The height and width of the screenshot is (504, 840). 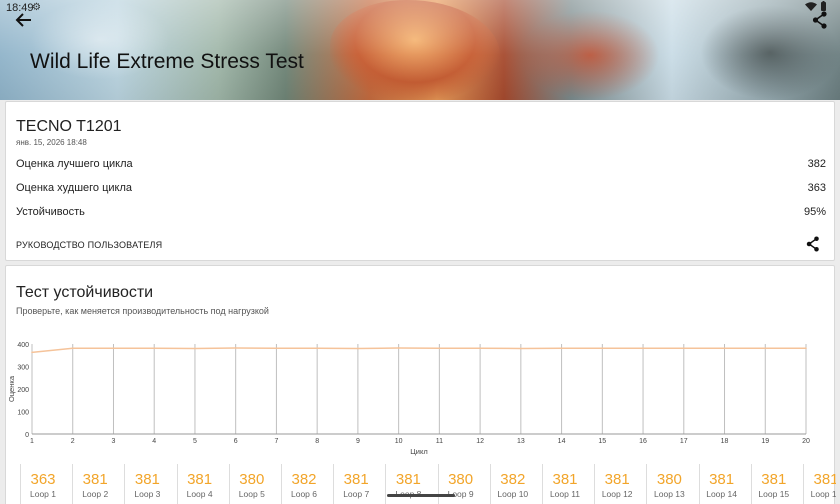 What do you see at coordinates (195, 441) in the screenshot?
I see `x-tick-label: 5` at bounding box center [195, 441].